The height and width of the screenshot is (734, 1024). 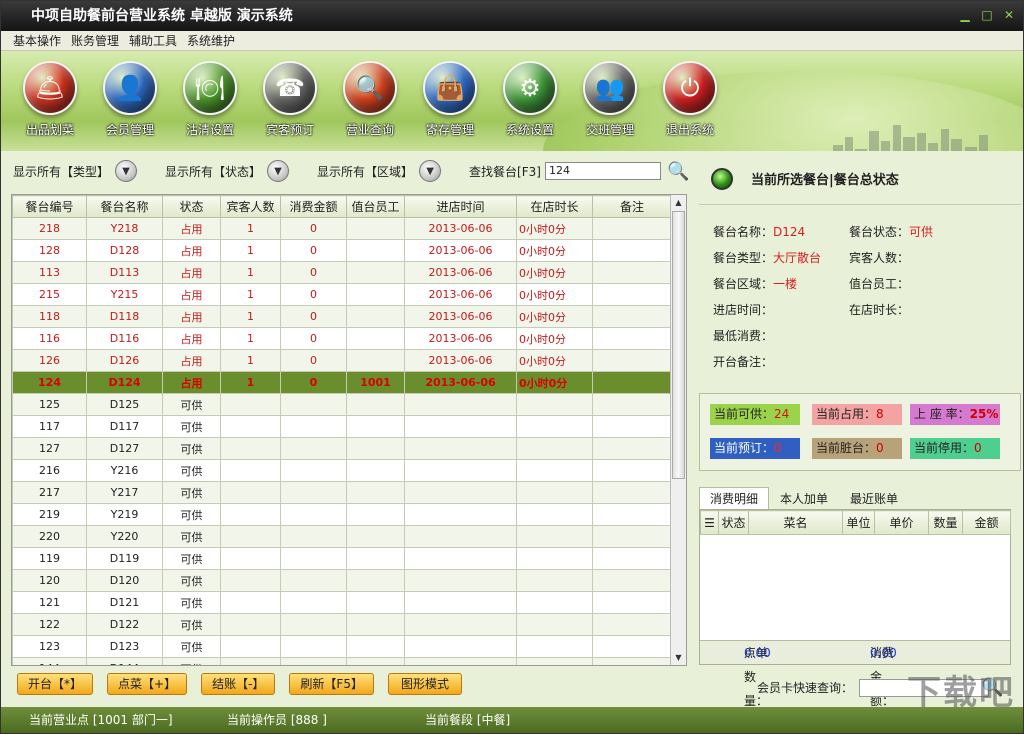 What do you see at coordinates (124, 602) in the screenshot?
I see `table-cell: D121` at bounding box center [124, 602].